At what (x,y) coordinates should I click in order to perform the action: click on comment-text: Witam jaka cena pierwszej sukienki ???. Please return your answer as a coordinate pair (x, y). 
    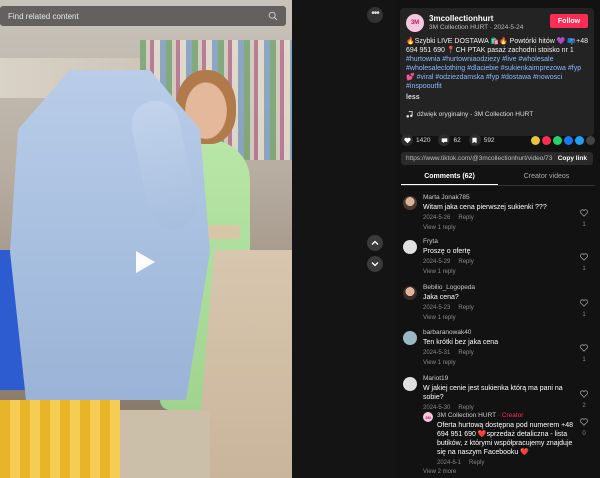
    Looking at the image, I should click on (485, 207).